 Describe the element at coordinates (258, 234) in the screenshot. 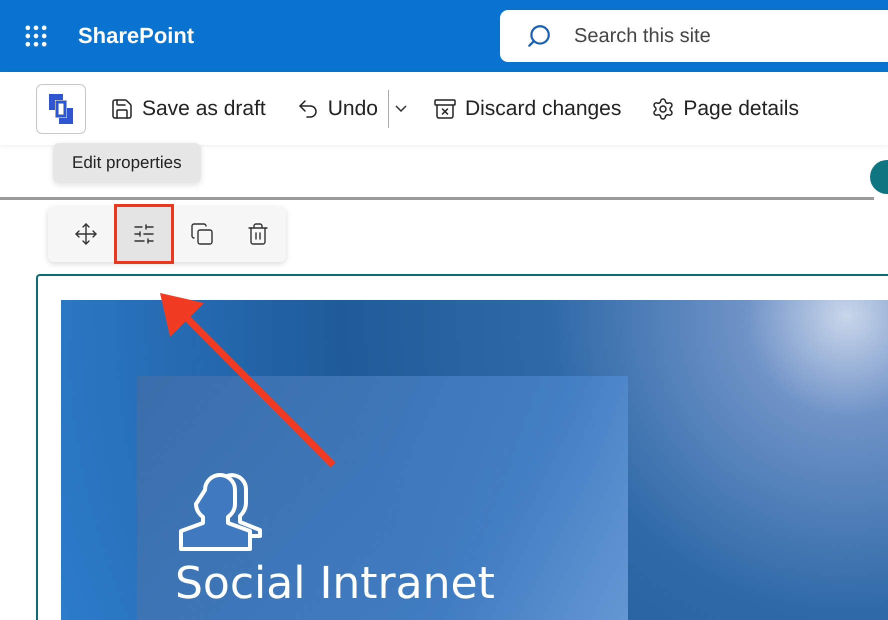

I see `trash-icon` at that location.